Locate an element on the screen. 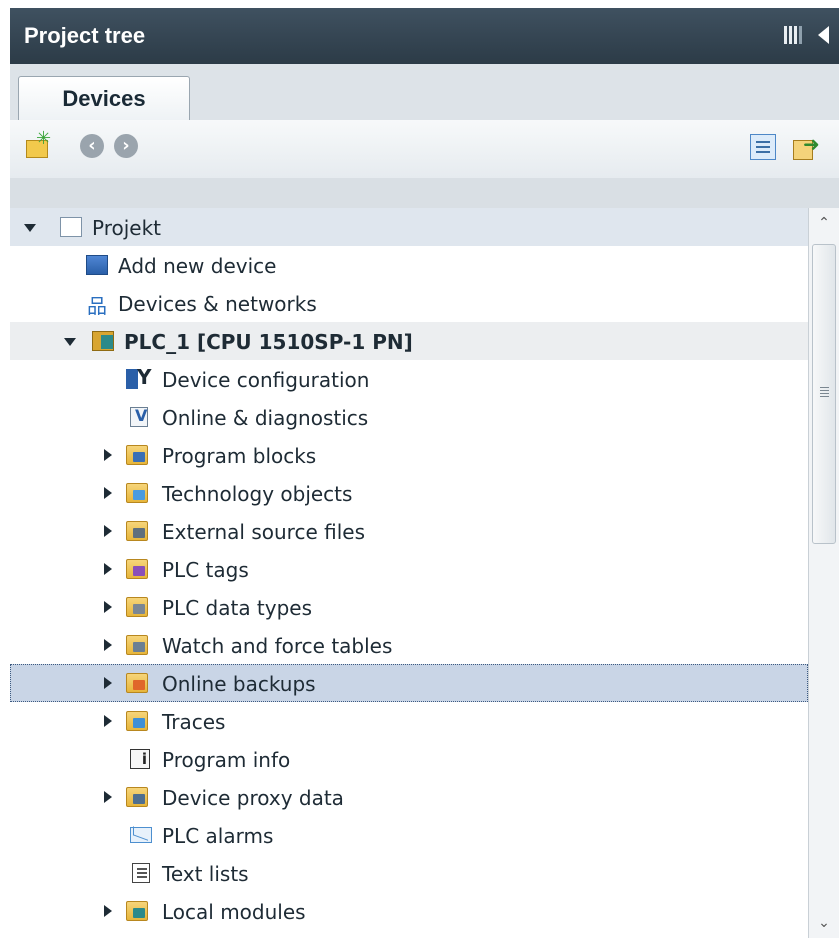 The height and width of the screenshot is (938, 839). tree-item-plc-1: PLC_1 [CPU 1510SP-1 PN] is located at coordinates (409, 341).